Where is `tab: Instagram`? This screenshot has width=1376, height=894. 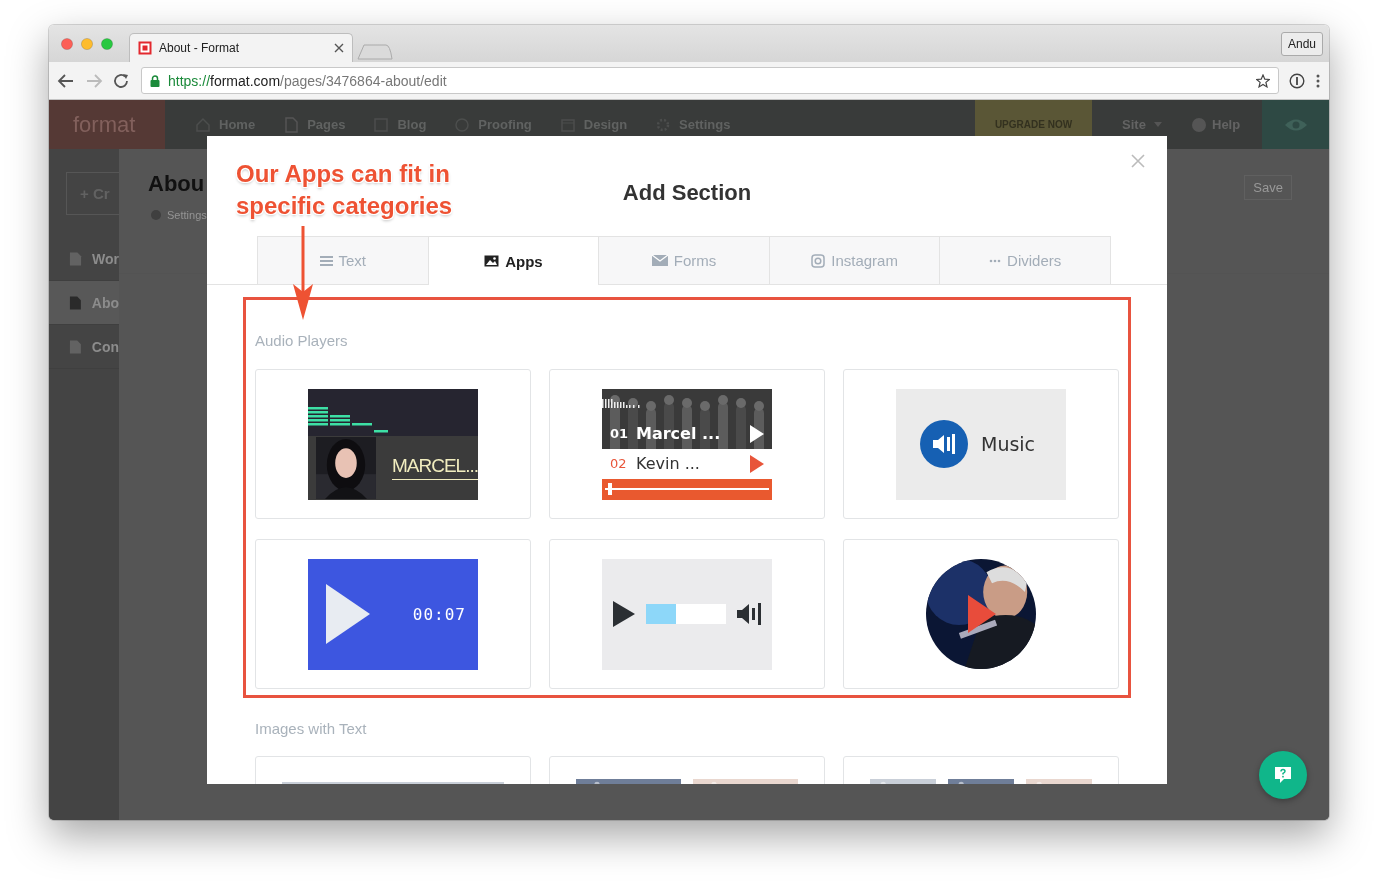
tab: Instagram is located at coordinates (854, 260).